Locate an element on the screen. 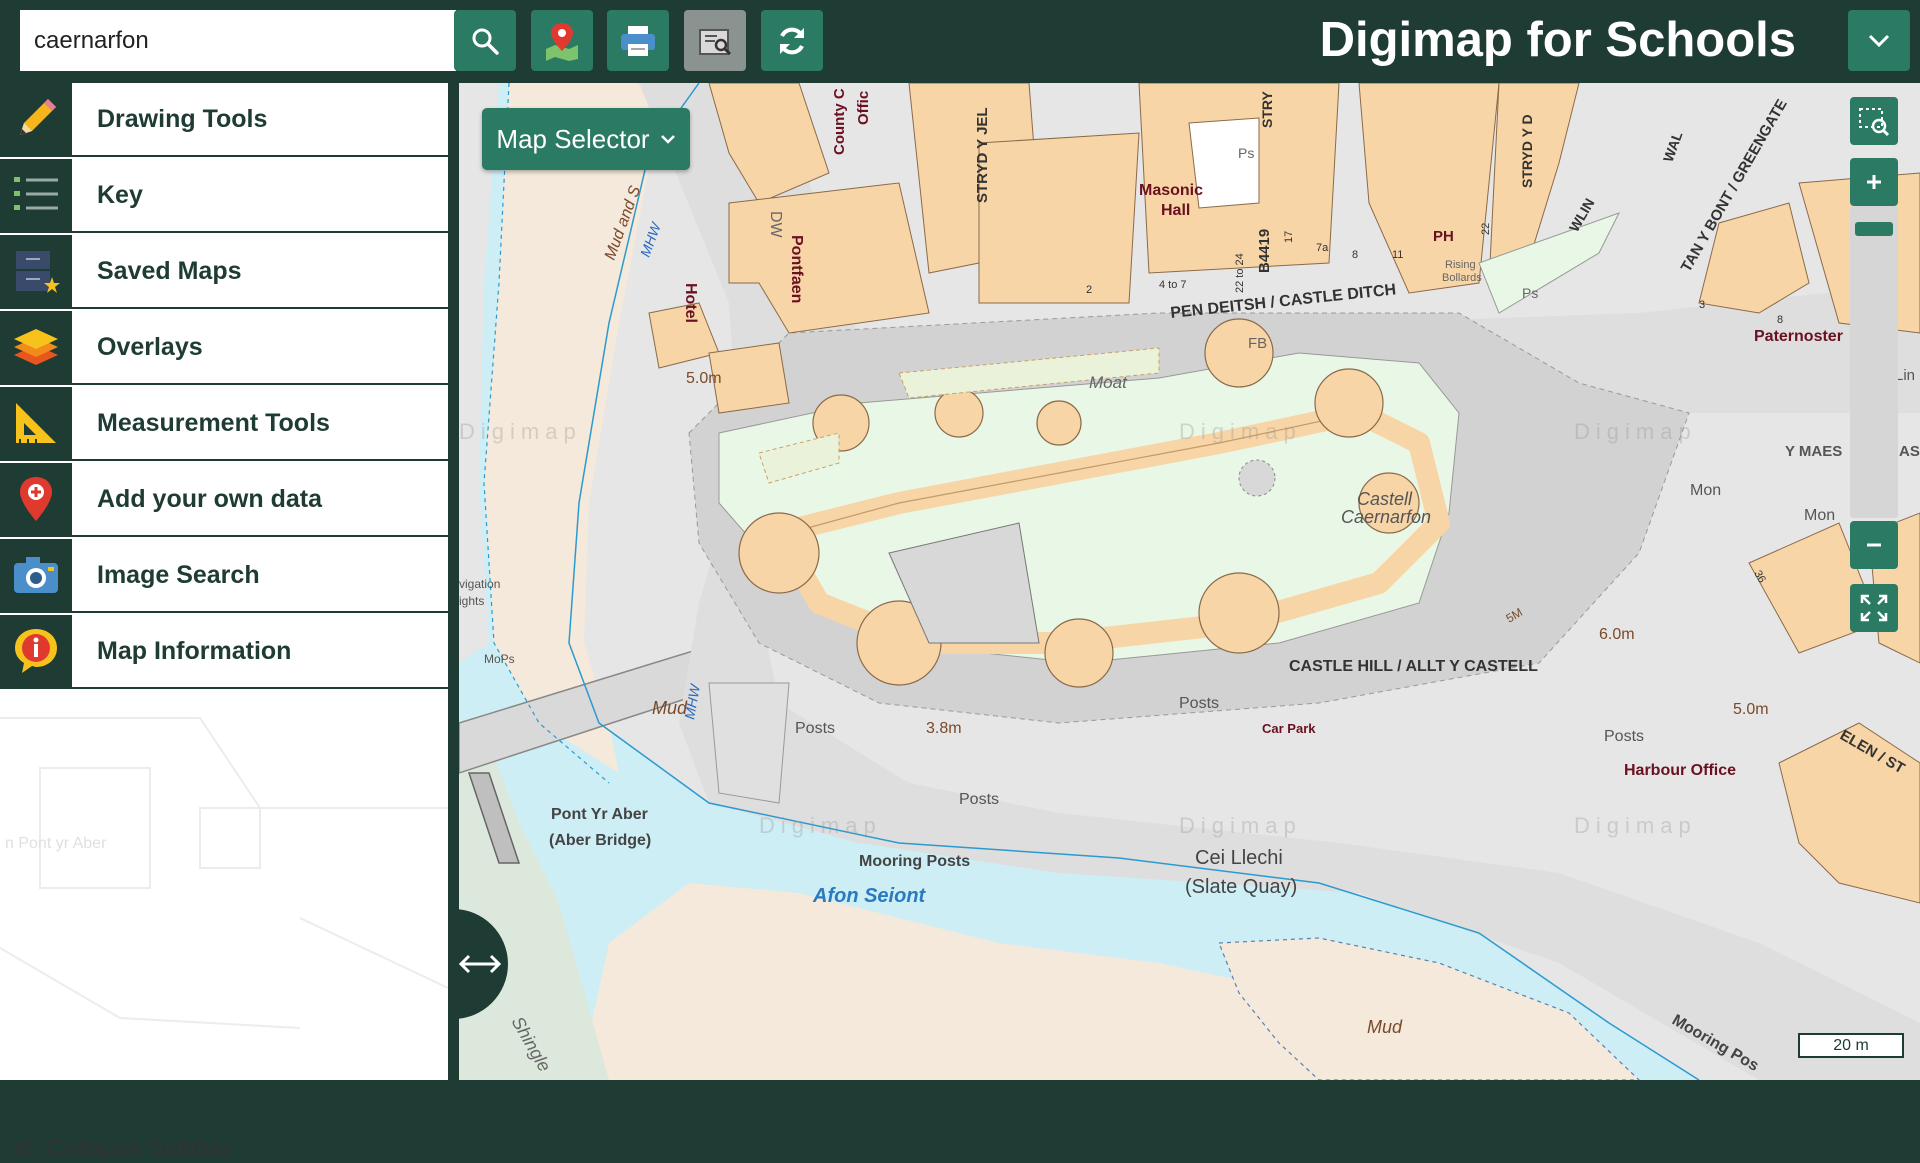 This screenshot has width=1920, height=1163. zoom-selection-icon is located at coordinates (1874, 122).